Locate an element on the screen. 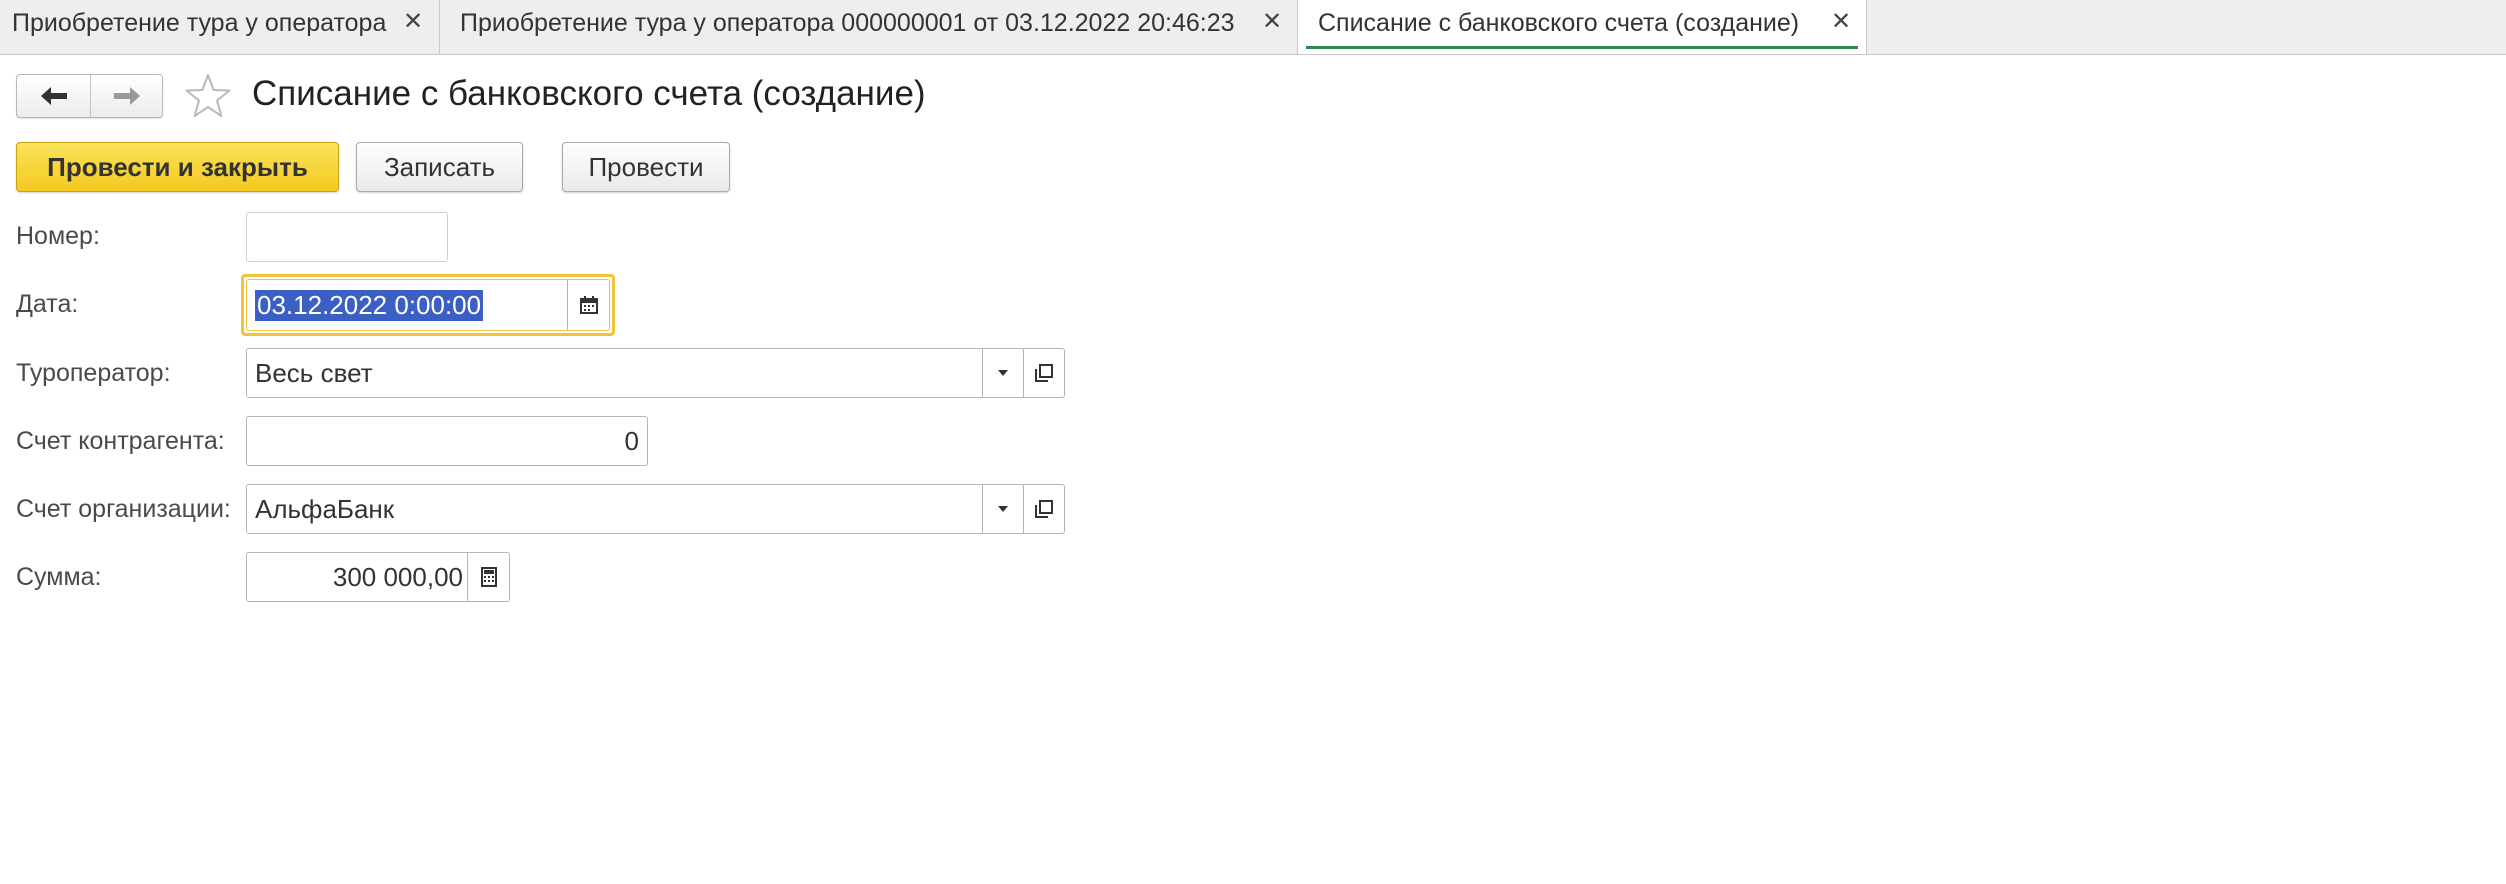 The image size is (2506, 884). counterparty-account-value: 0 is located at coordinates (631, 440).